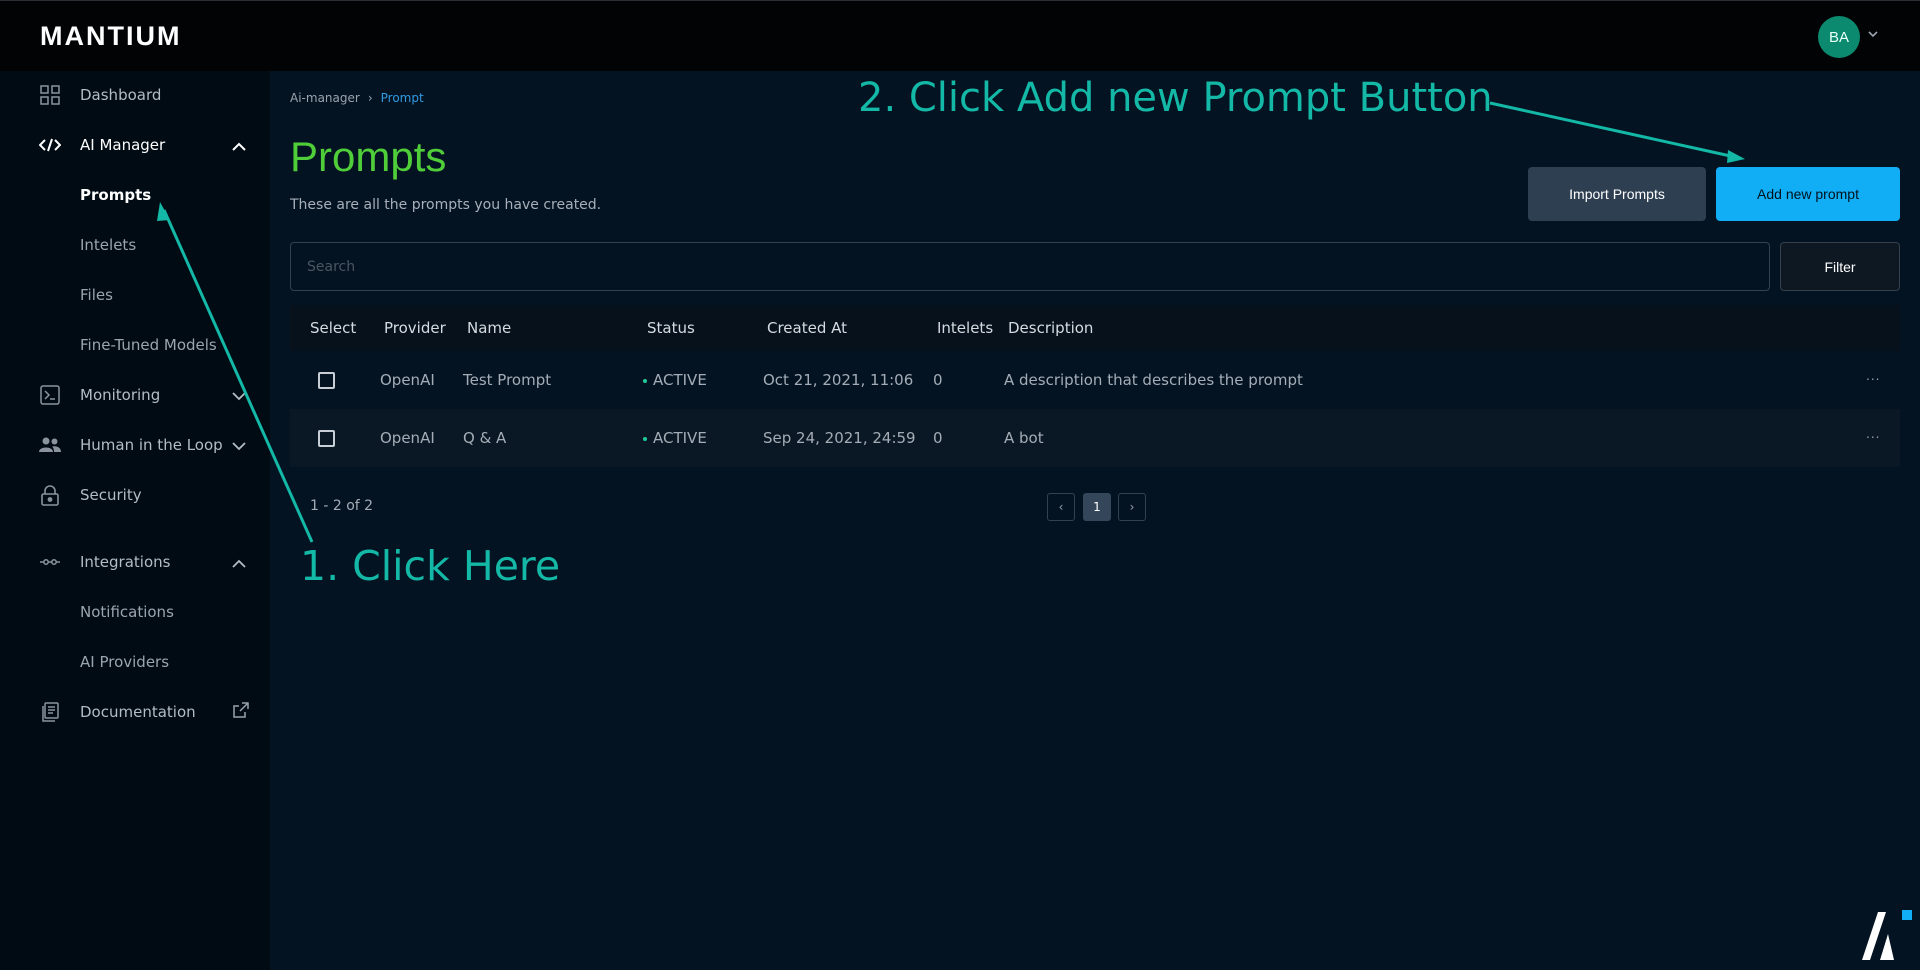 The image size is (1920, 970). I want to click on breadcrumb: Ai-manager › Prompt, so click(357, 98).